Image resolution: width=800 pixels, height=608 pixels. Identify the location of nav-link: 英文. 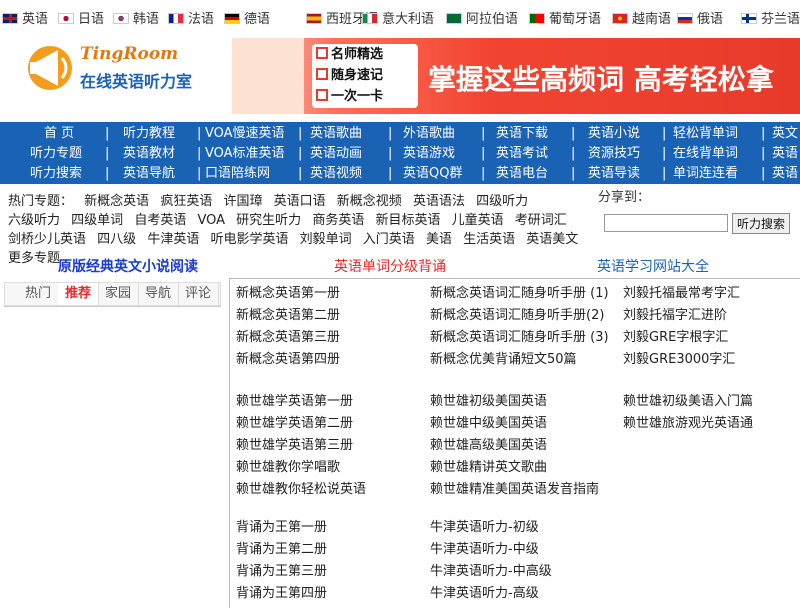
(785, 134).